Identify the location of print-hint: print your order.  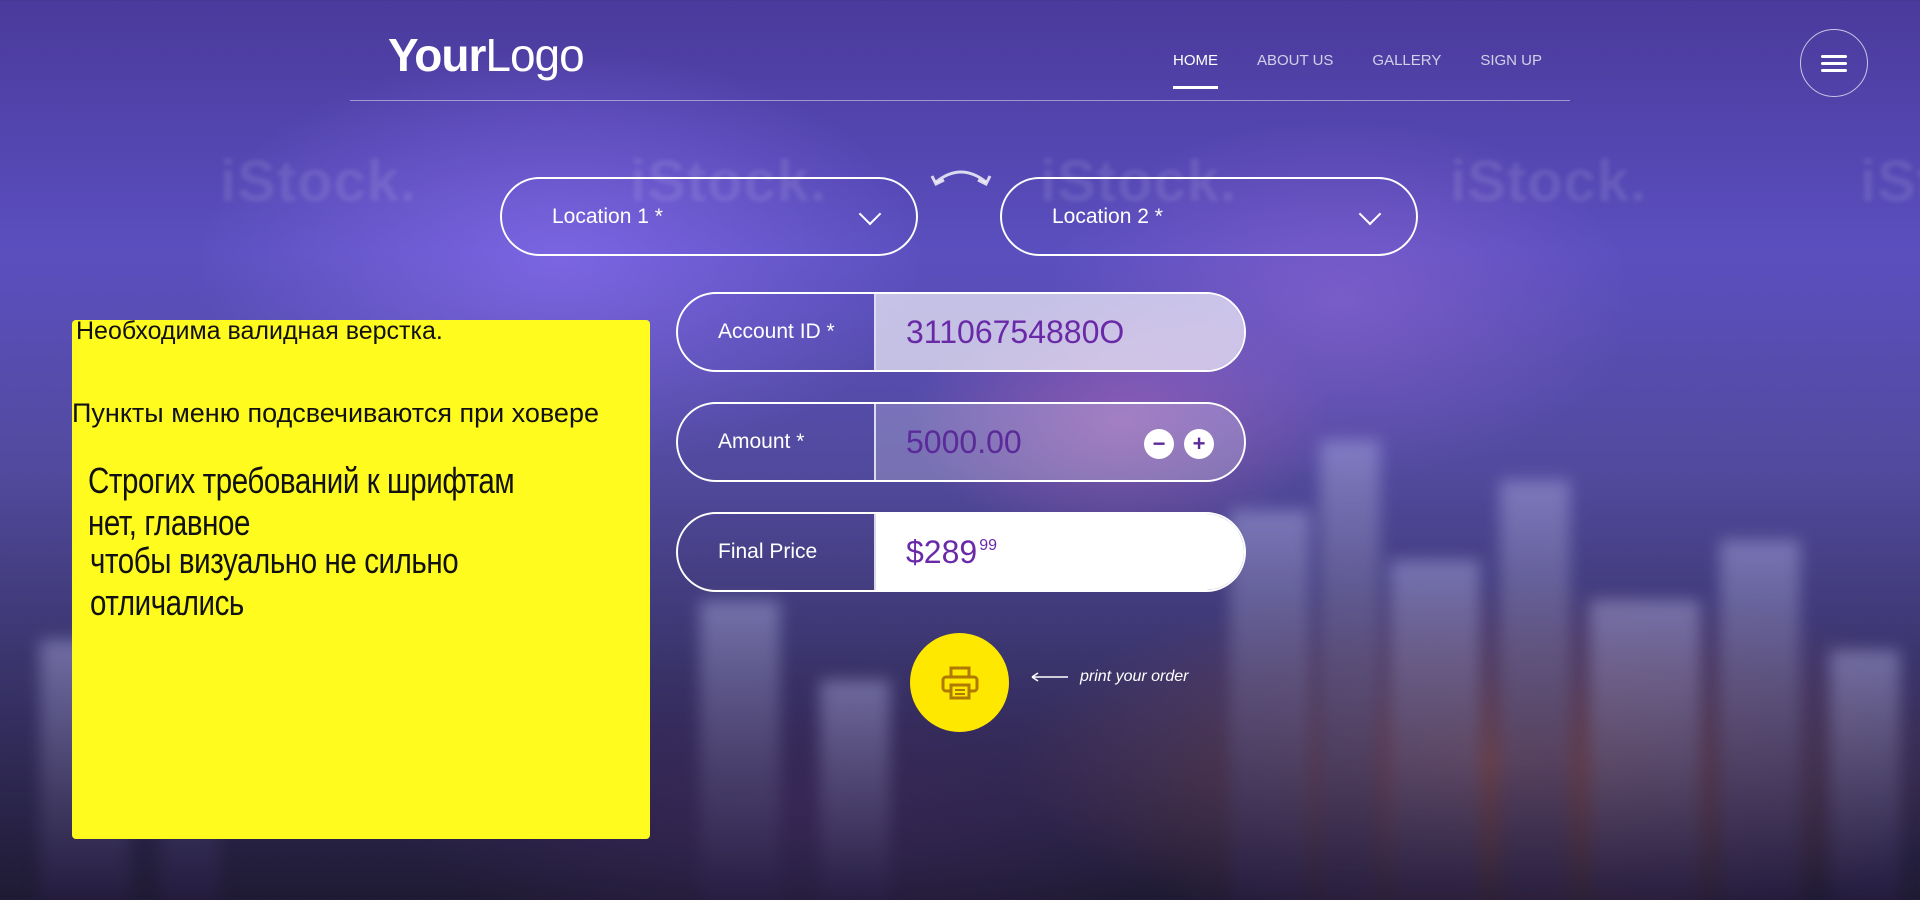
(1109, 677).